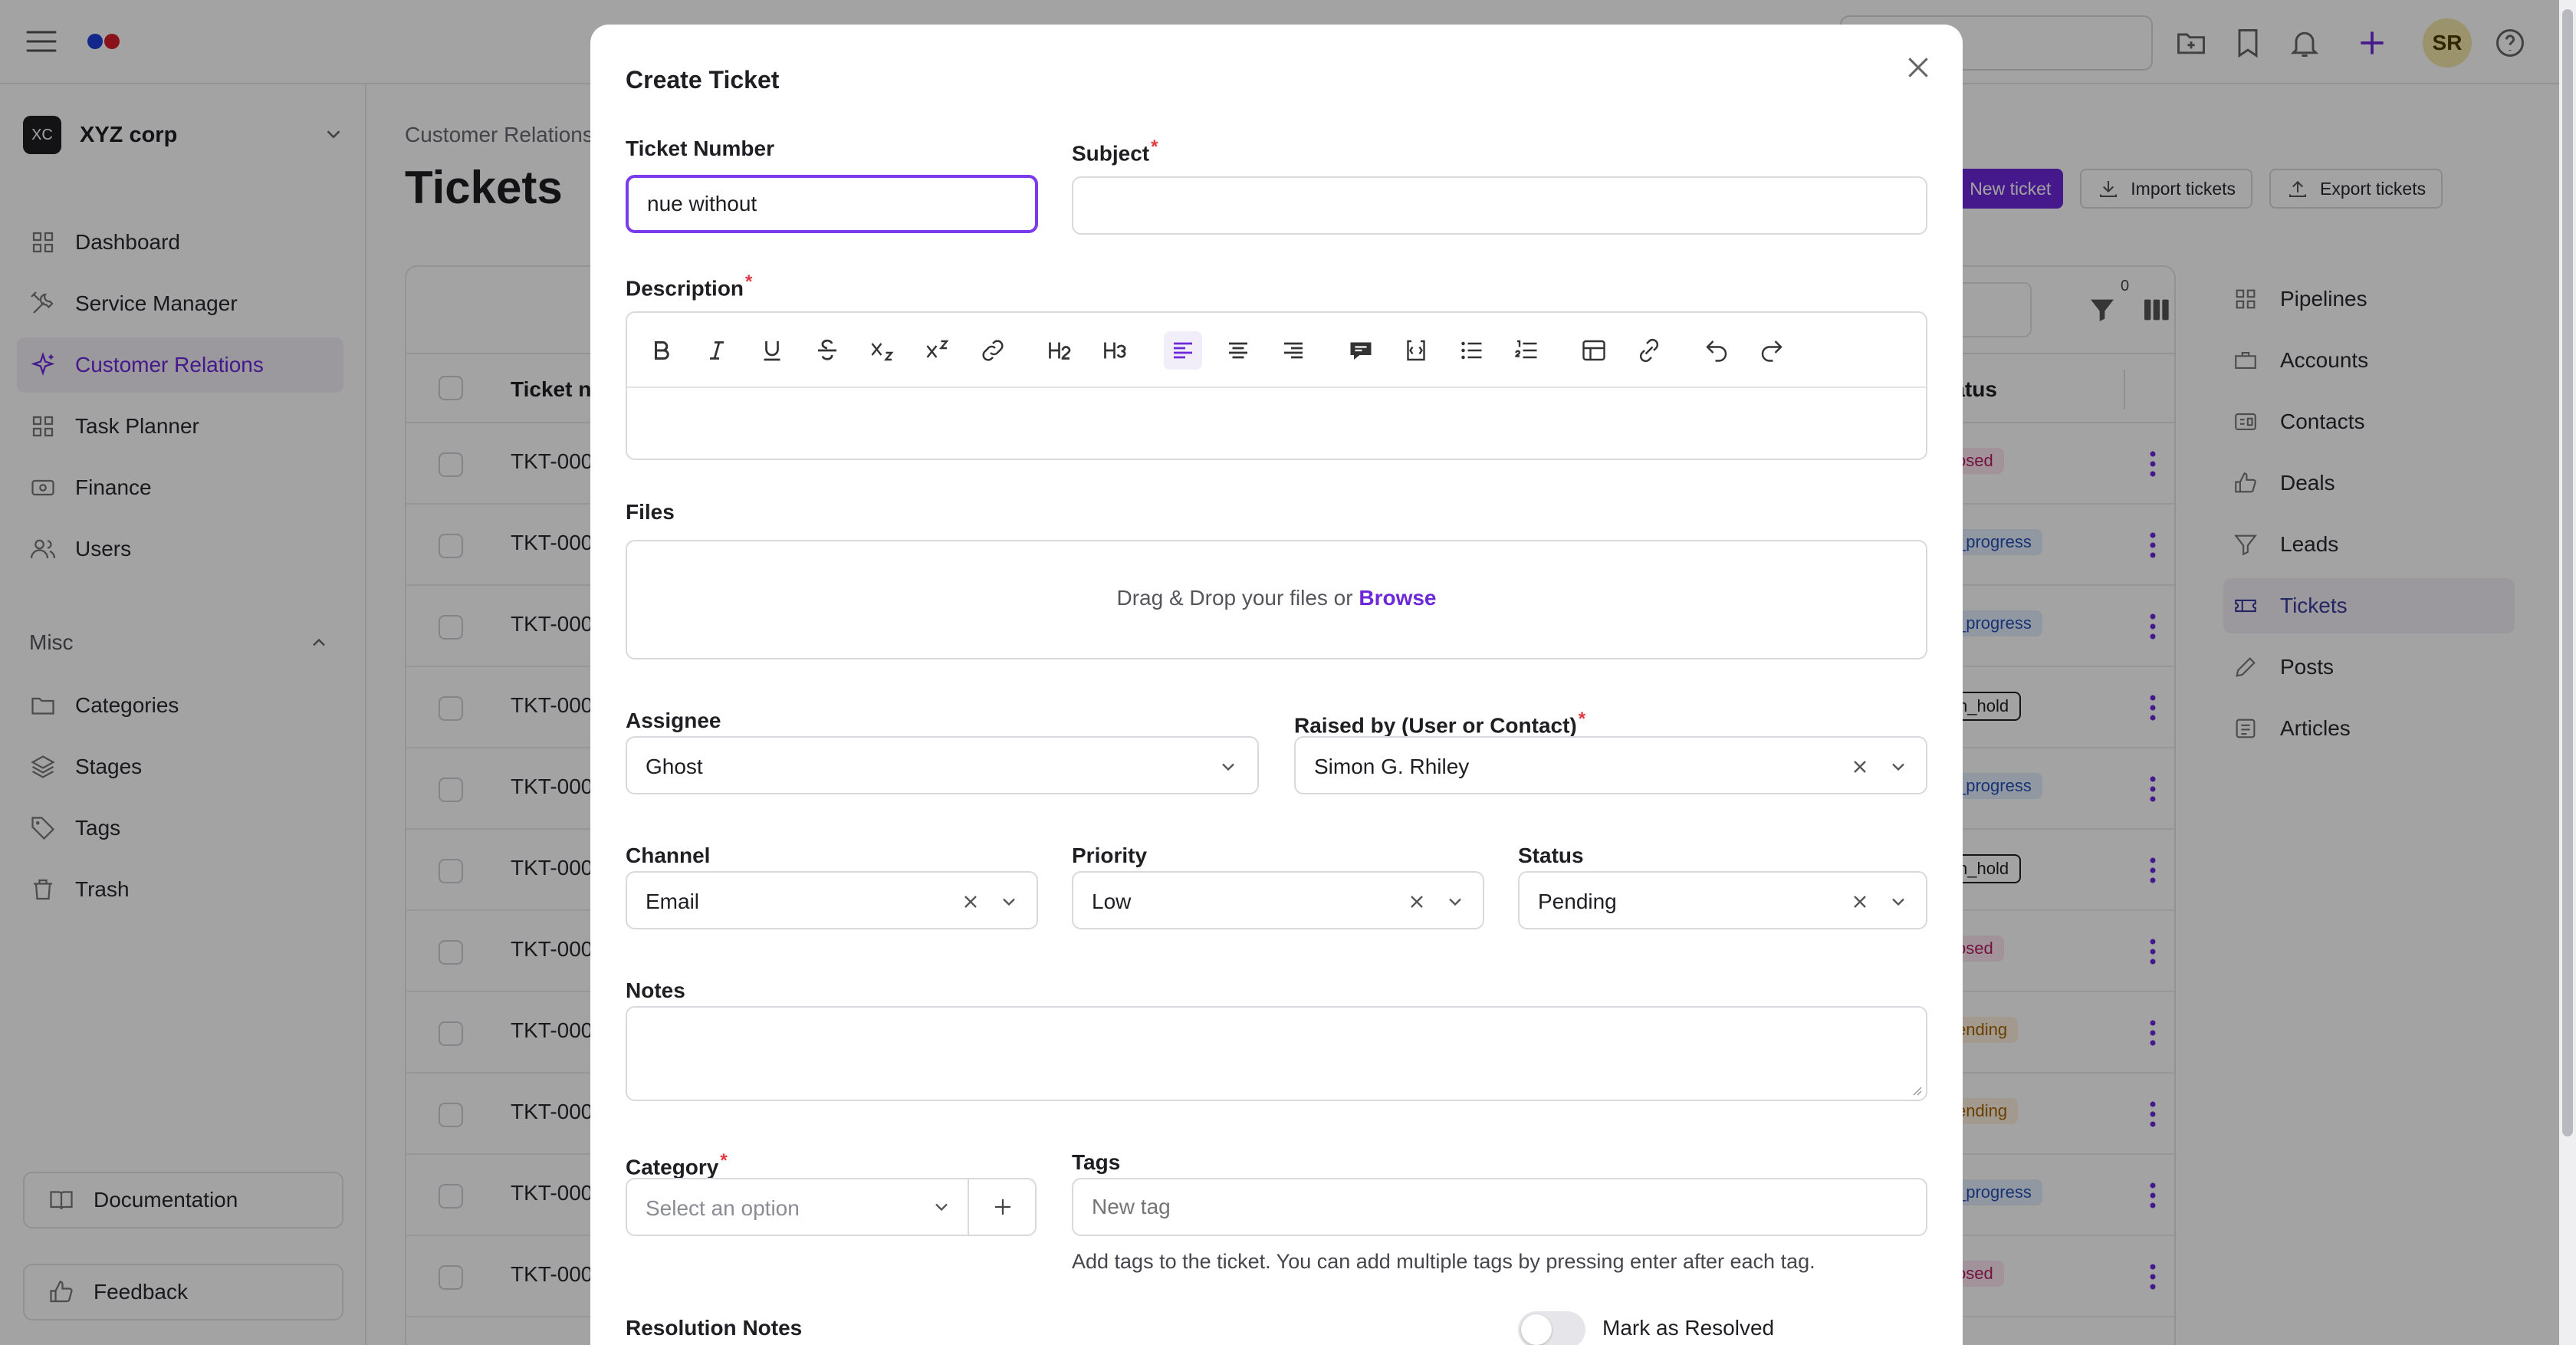 This screenshot has height=1345, width=2576. I want to click on priority-label: Priority, so click(1110, 856).